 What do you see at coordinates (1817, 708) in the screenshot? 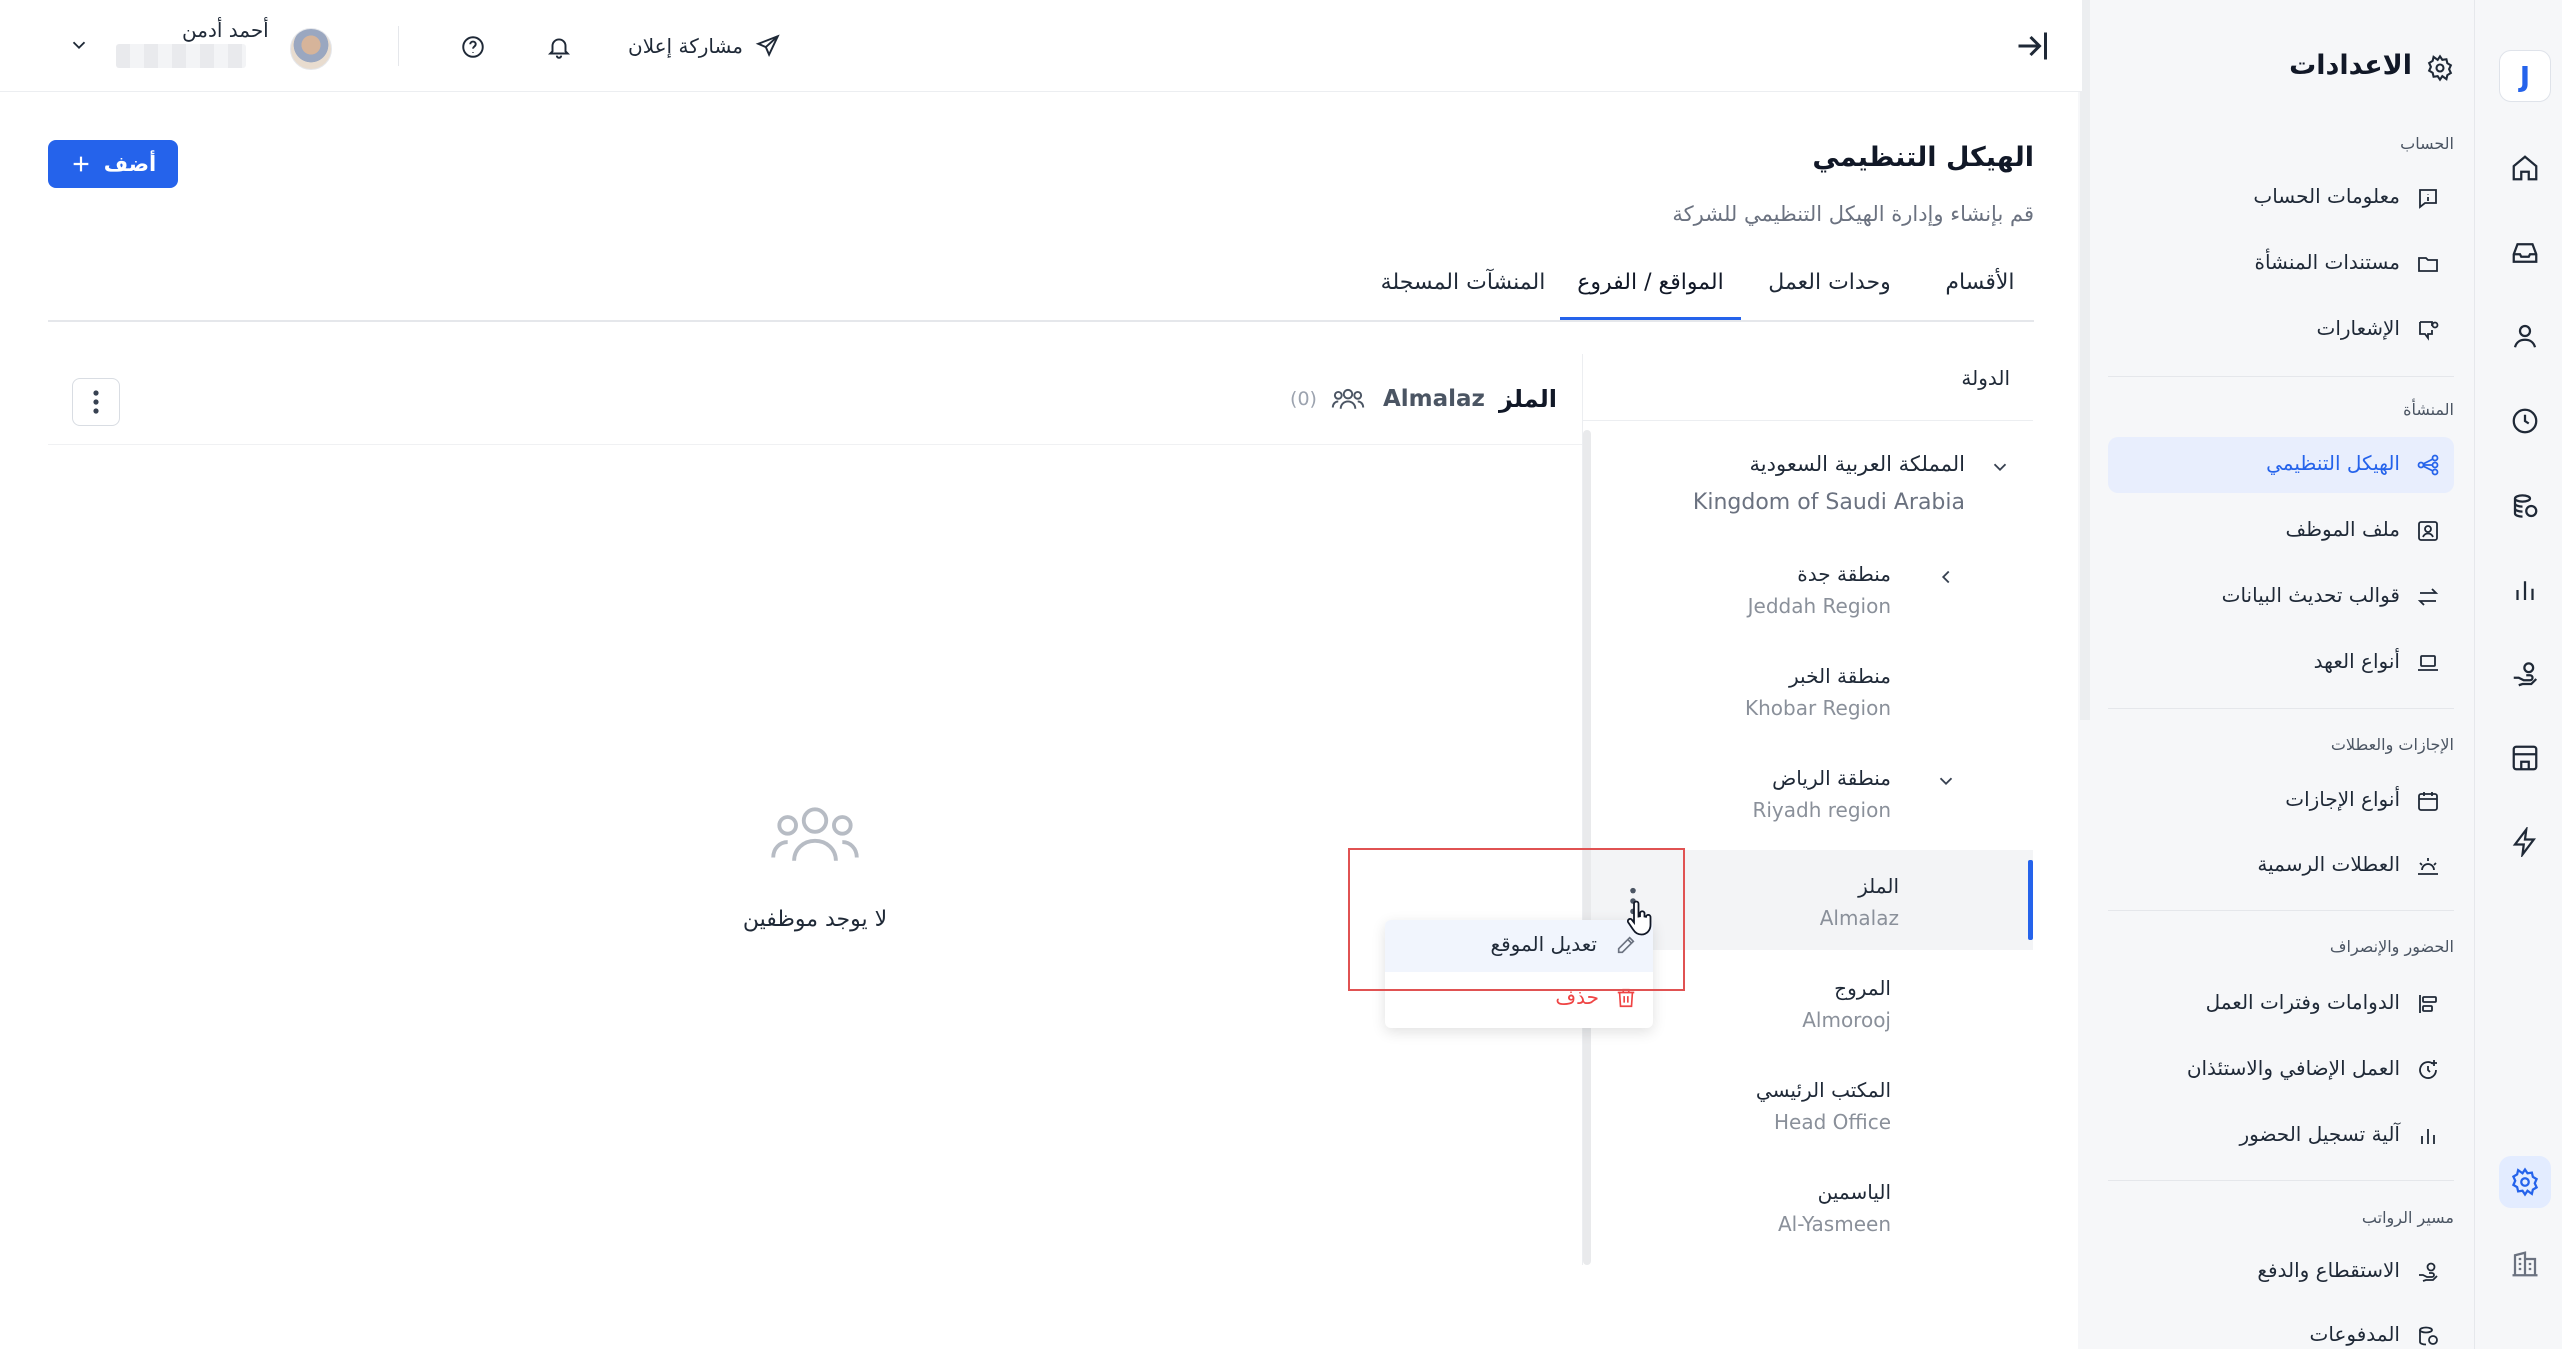
I see `region-name-en: Khobar Region` at bounding box center [1817, 708].